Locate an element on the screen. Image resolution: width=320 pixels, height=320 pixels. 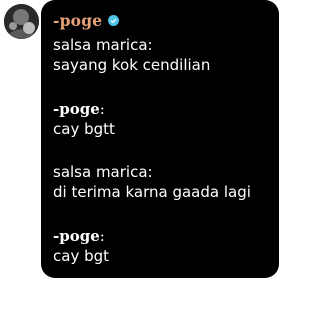
message-line: cay bgtt is located at coordinates (84, 129).